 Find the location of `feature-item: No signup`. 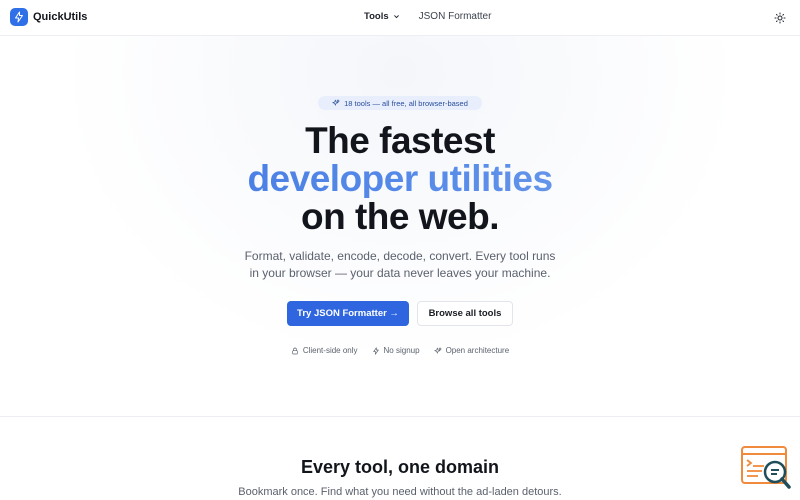

feature-item: No signup is located at coordinates (396, 350).